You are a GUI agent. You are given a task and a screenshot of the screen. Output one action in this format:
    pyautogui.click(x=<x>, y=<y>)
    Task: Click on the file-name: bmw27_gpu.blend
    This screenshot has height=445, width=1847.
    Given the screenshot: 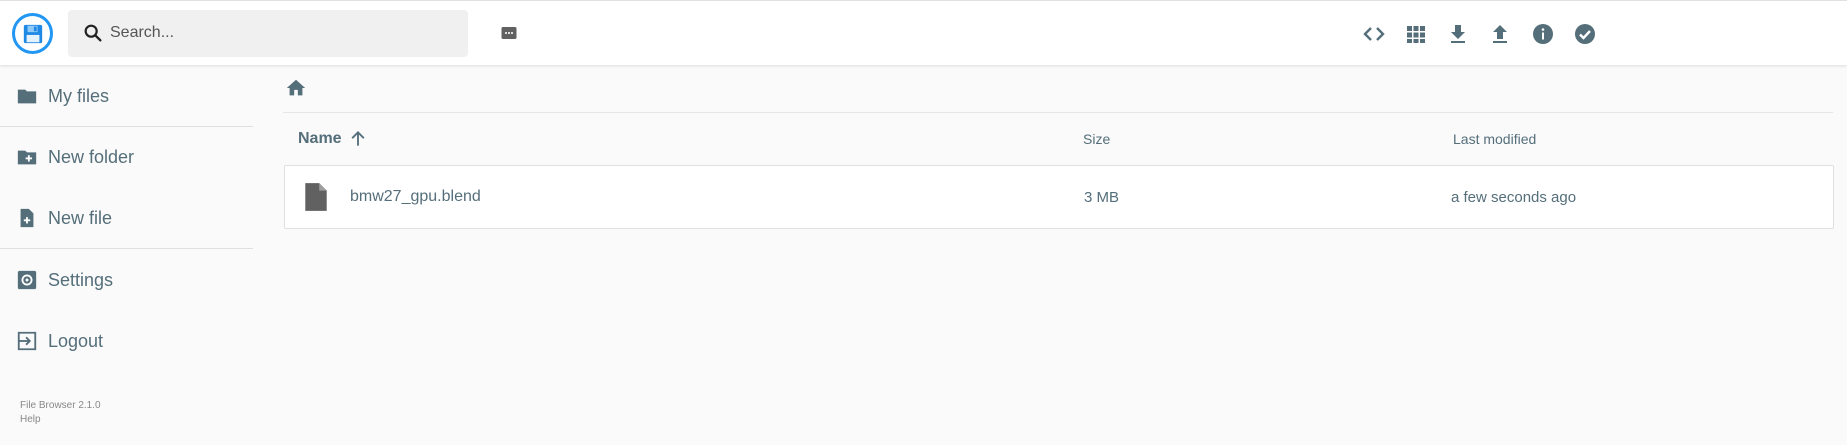 What is the action you would take?
    pyautogui.click(x=415, y=196)
    